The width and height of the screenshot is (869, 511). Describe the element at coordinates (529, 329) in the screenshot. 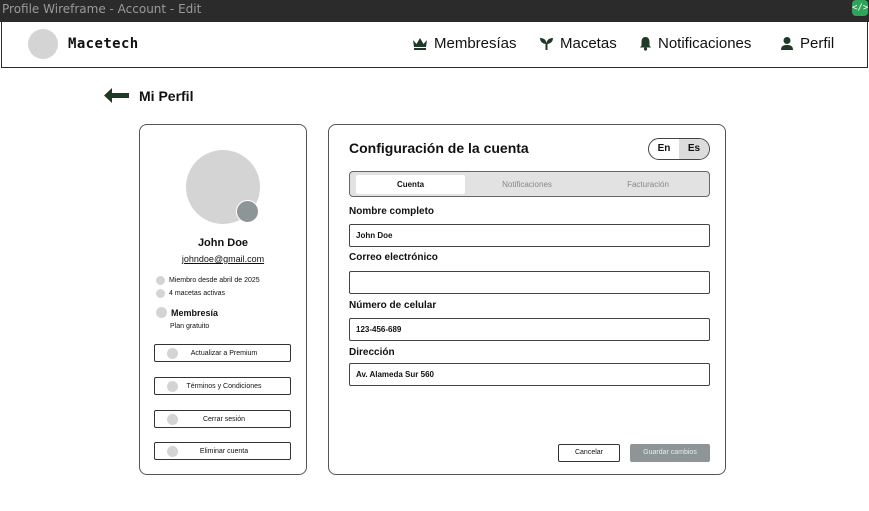

I see `phone-input: 123-456-689` at that location.